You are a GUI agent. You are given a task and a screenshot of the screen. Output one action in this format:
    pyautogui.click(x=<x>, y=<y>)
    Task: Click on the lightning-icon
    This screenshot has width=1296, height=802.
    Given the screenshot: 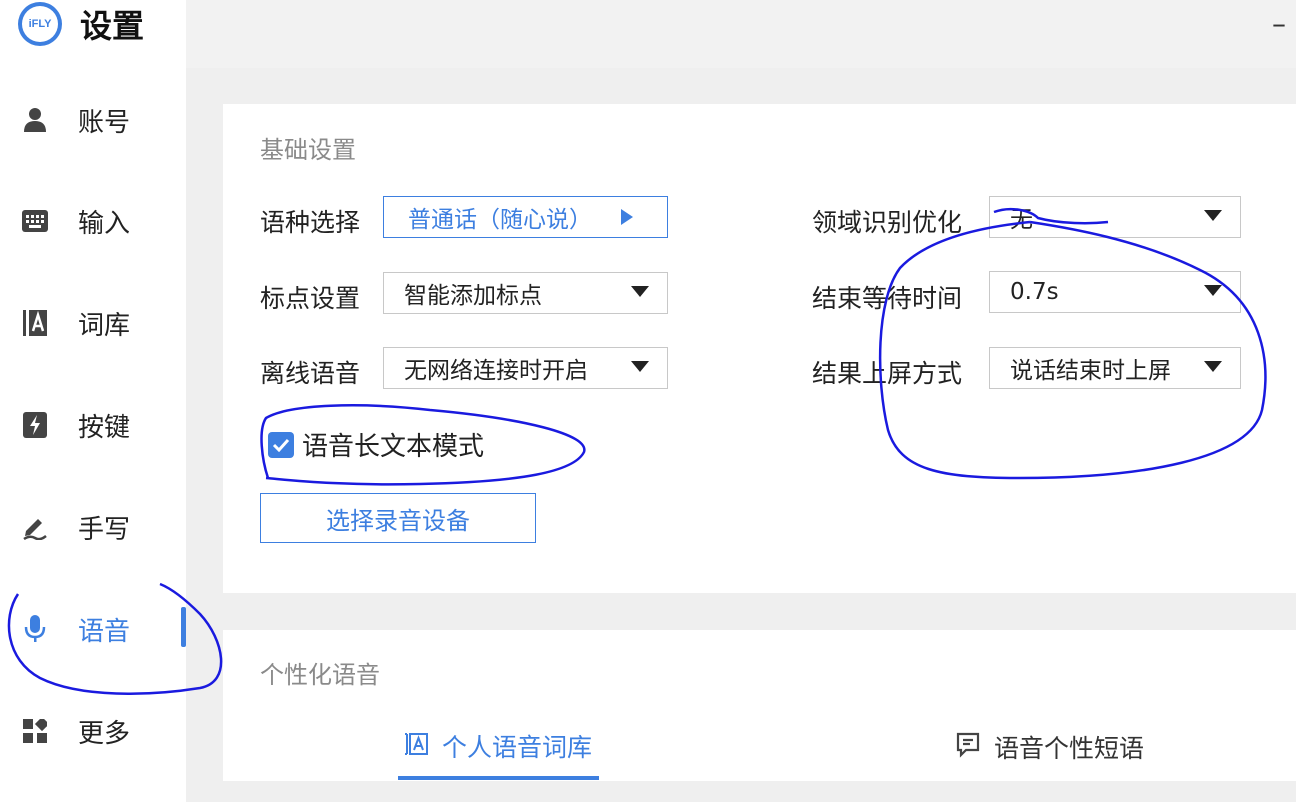 What is the action you would take?
    pyautogui.click(x=35, y=425)
    